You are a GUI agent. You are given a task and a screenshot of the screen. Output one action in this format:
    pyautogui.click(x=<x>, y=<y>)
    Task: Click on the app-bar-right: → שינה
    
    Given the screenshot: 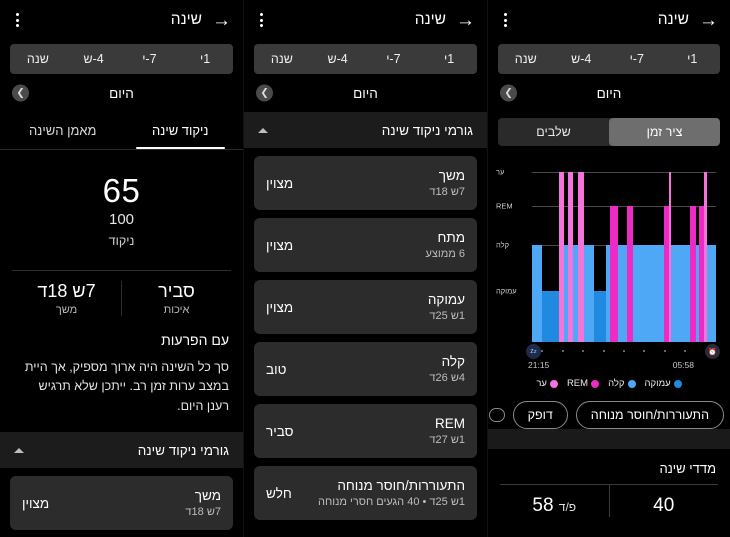 What is the action you would take?
    pyautogui.click(x=609, y=20)
    